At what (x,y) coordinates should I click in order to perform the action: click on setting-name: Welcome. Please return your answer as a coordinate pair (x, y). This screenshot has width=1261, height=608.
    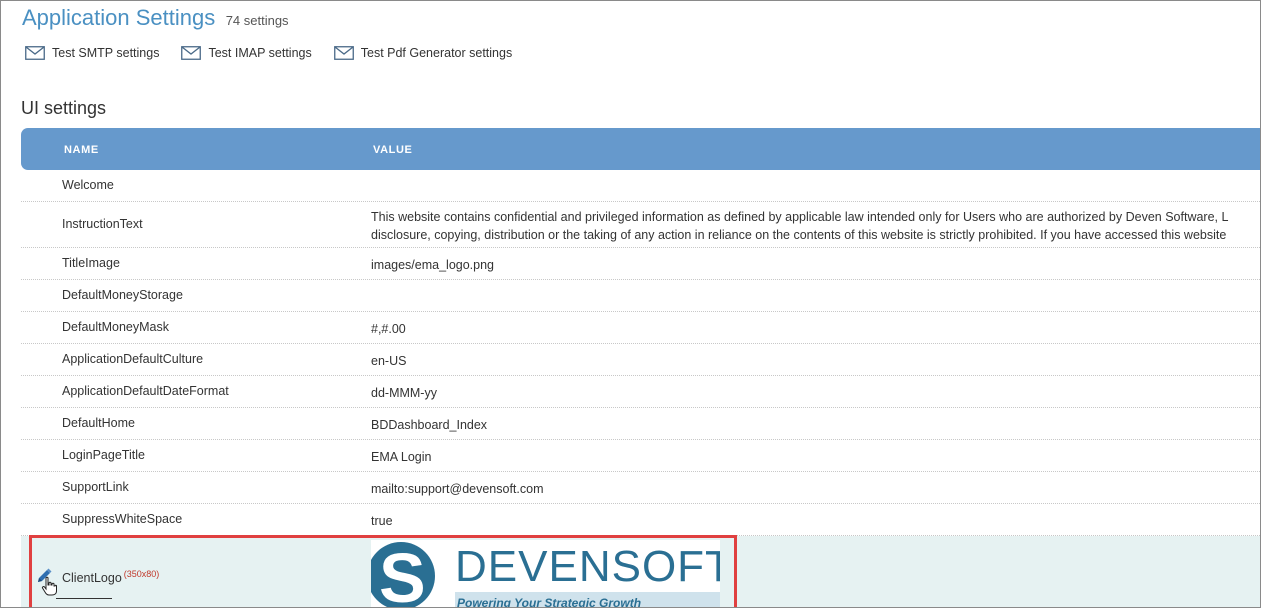
    Looking at the image, I should click on (88, 185).